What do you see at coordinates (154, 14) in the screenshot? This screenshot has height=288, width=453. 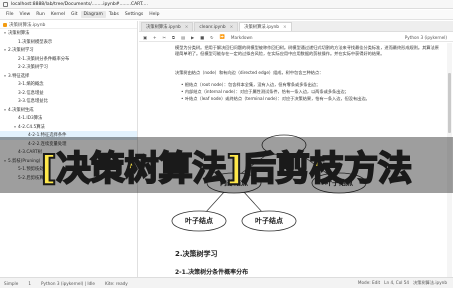 I see `menu-item-help: Help` at bounding box center [154, 14].